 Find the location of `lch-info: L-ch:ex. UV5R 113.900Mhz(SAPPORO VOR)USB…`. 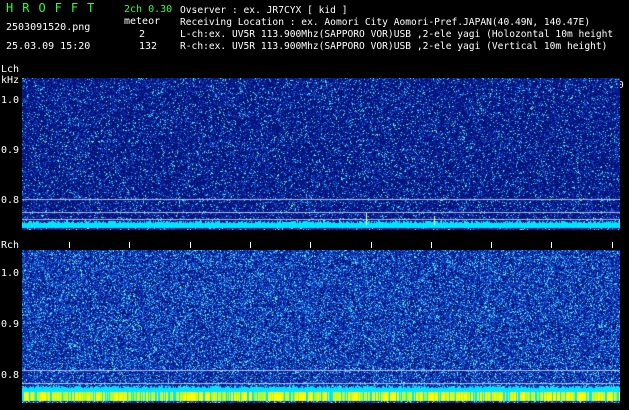

lch-info: L-ch:ex. UV5R 113.900Mhz(SAPPORO VOR)USB… is located at coordinates (397, 34).